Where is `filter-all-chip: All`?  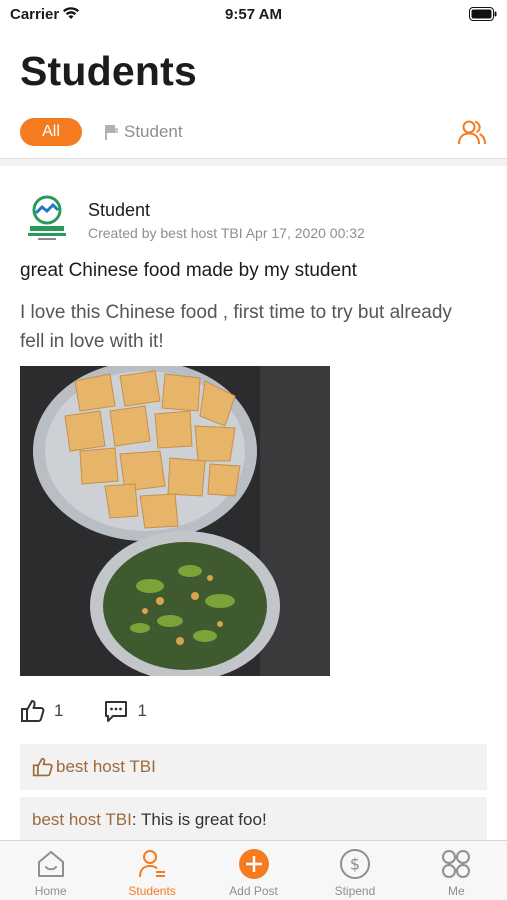
filter-all-chip: All is located at coordinates (51, 132).